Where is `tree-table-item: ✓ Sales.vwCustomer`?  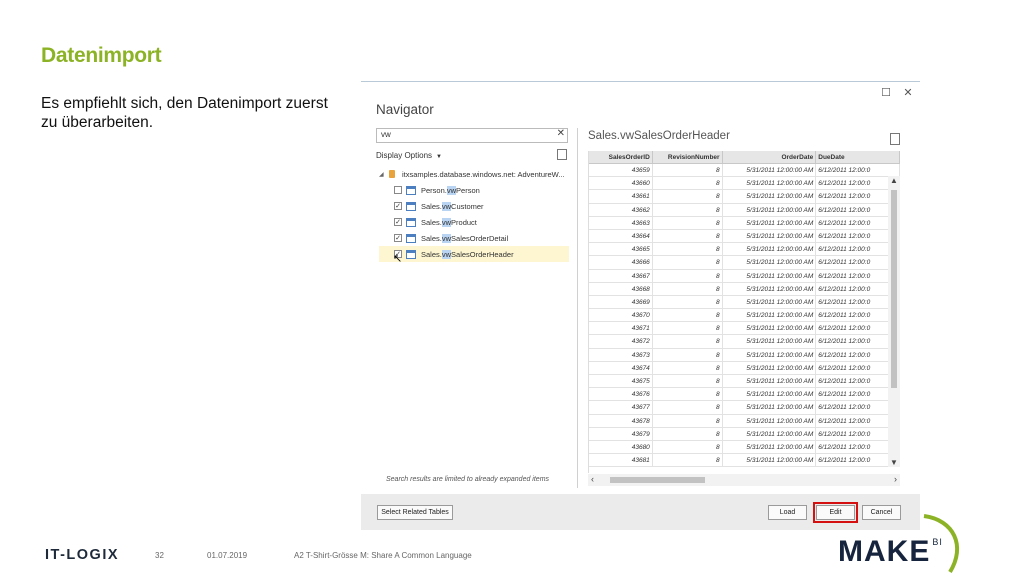
tree-table-item: ✓ Sales.vwCustomer is located at coordinates (474, 206).